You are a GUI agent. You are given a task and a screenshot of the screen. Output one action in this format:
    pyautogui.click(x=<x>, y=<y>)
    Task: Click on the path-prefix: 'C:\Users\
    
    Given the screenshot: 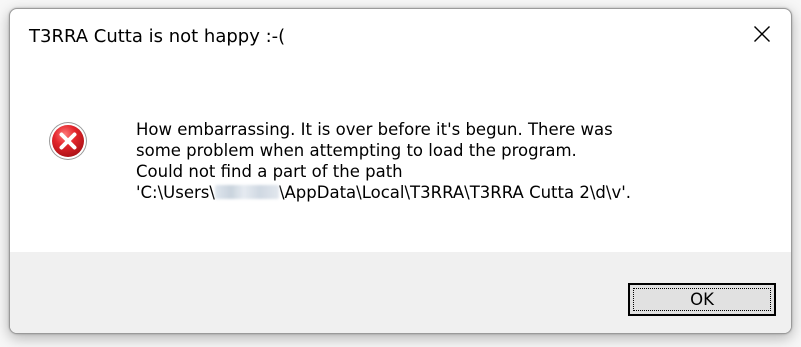 What is the action you would take?
    pyautogui.click(x=175, y=192)
    